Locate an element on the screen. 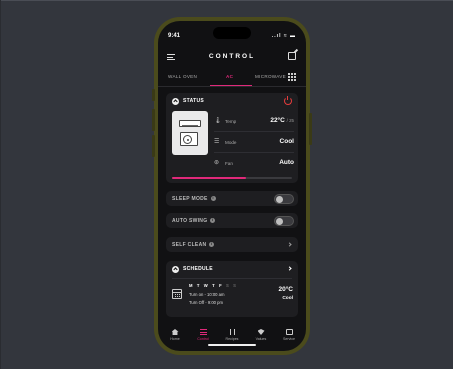 The image size is (453, 369). bottom-nav: Home Control Recipes Values Service is located at coordinates (232, 340).